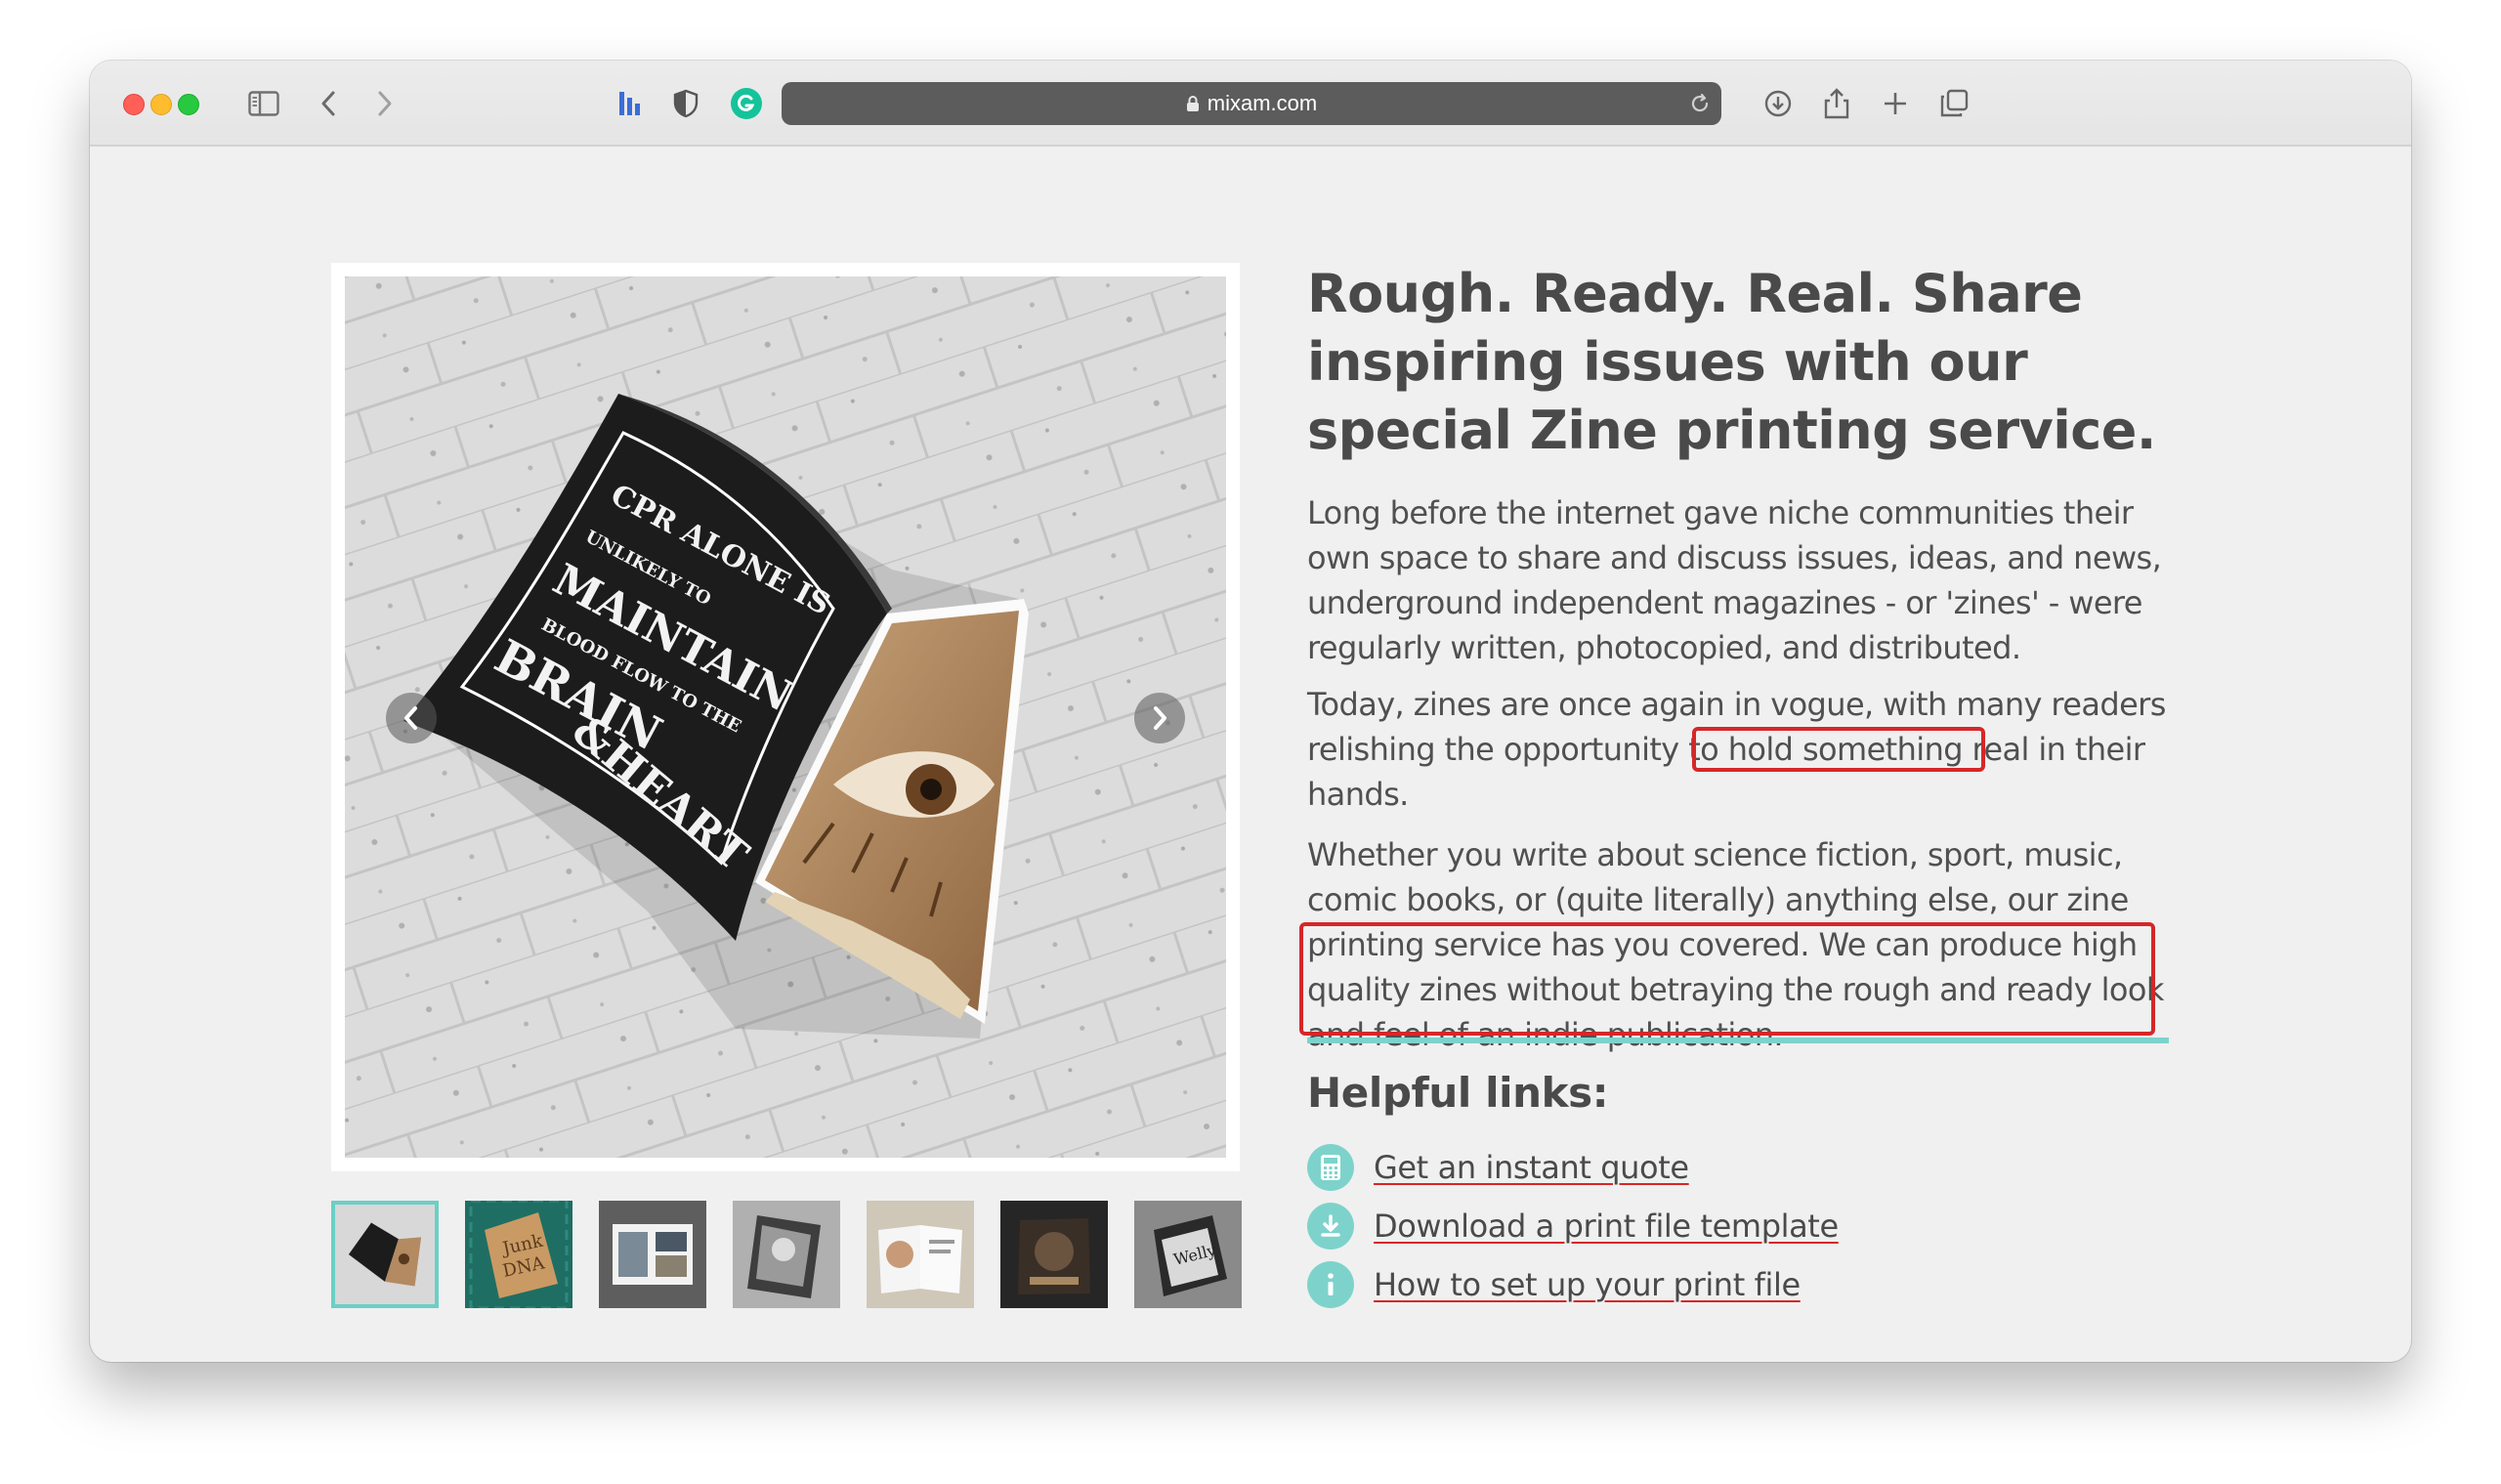 The width and height of the screenshot is (2501, 1484). What do you see at coordinates (518, 1254) in the screenshot?
I see `thumbnail-2: Junk DNA` at bounding box center [518, 1254].